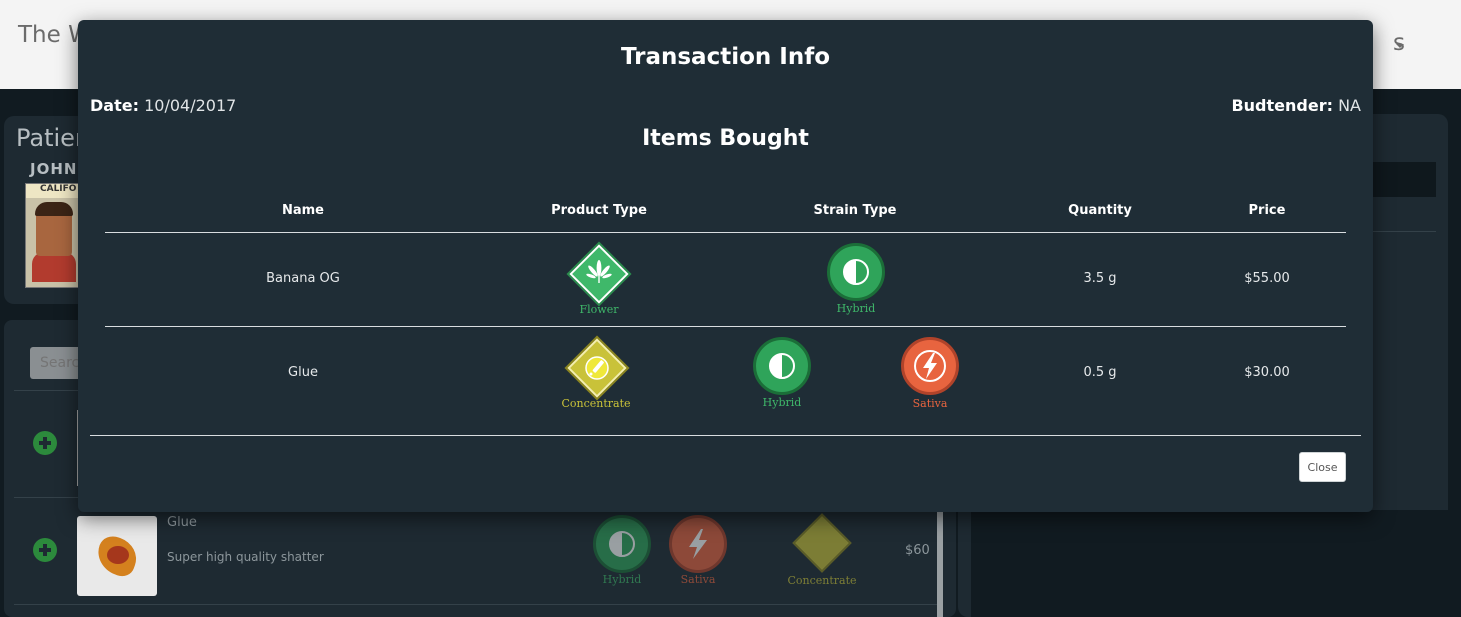 The height and width of the screenshot is (617, 1461). I want to click on item-name: Banana OG, so click(303, 278).